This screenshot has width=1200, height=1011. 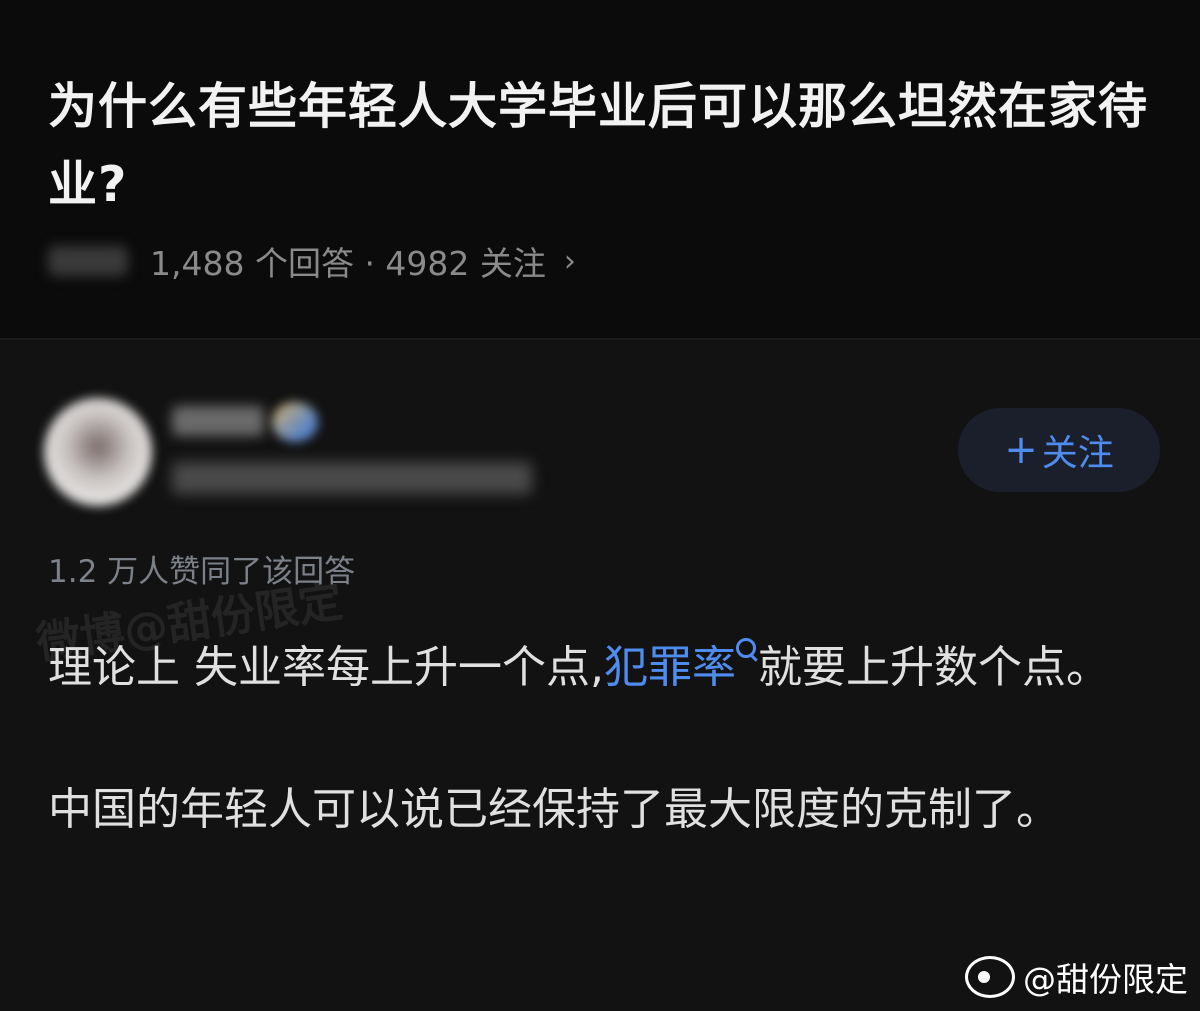 I want to click on search-link: 犯罪率, so click(x=670, y=667).